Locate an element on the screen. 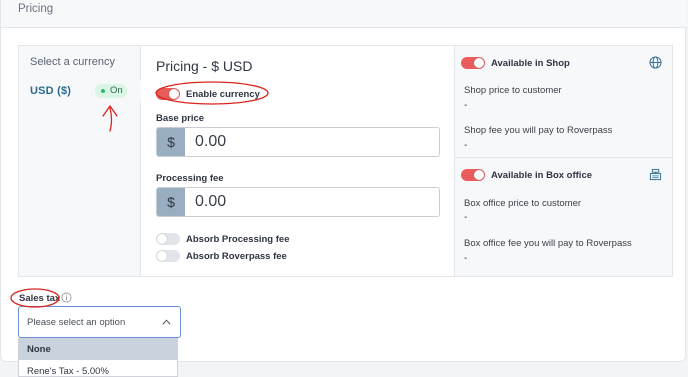  absorb-processing-toggle is located at coordinates (168, 239).